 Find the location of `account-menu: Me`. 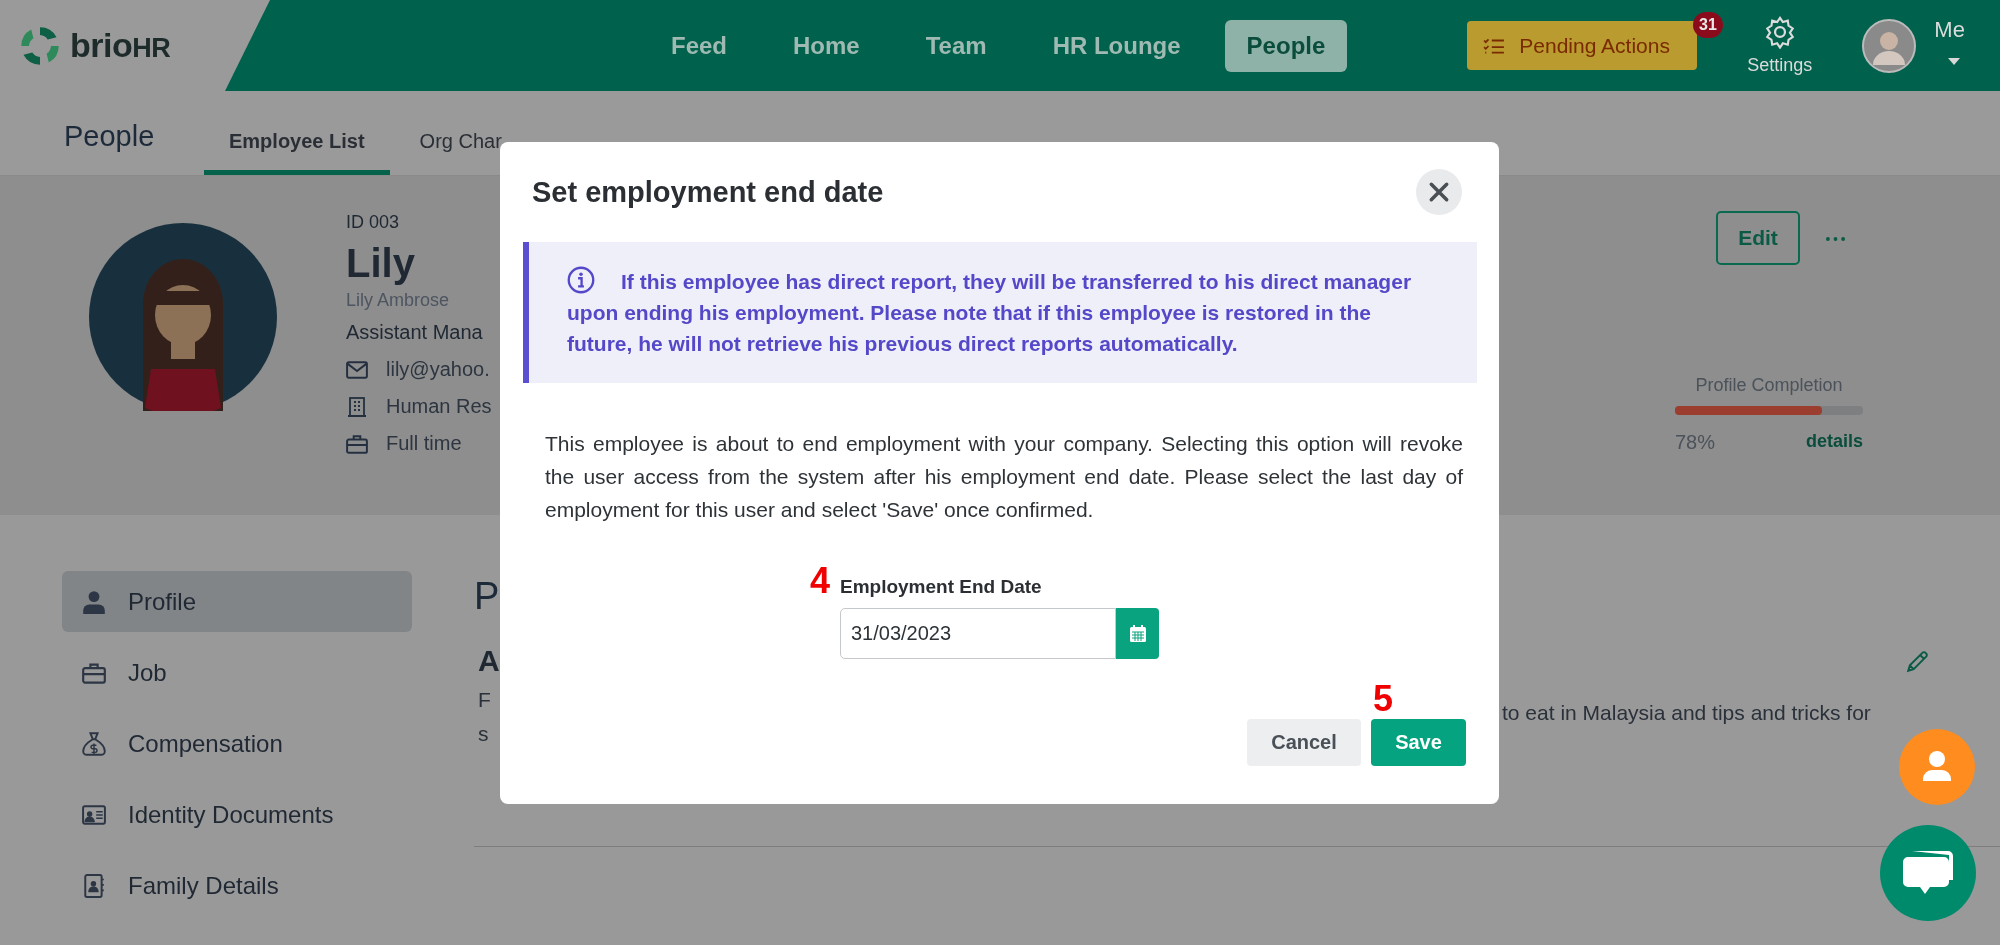

account-menu: Me is located at coordinates (1949, 29).